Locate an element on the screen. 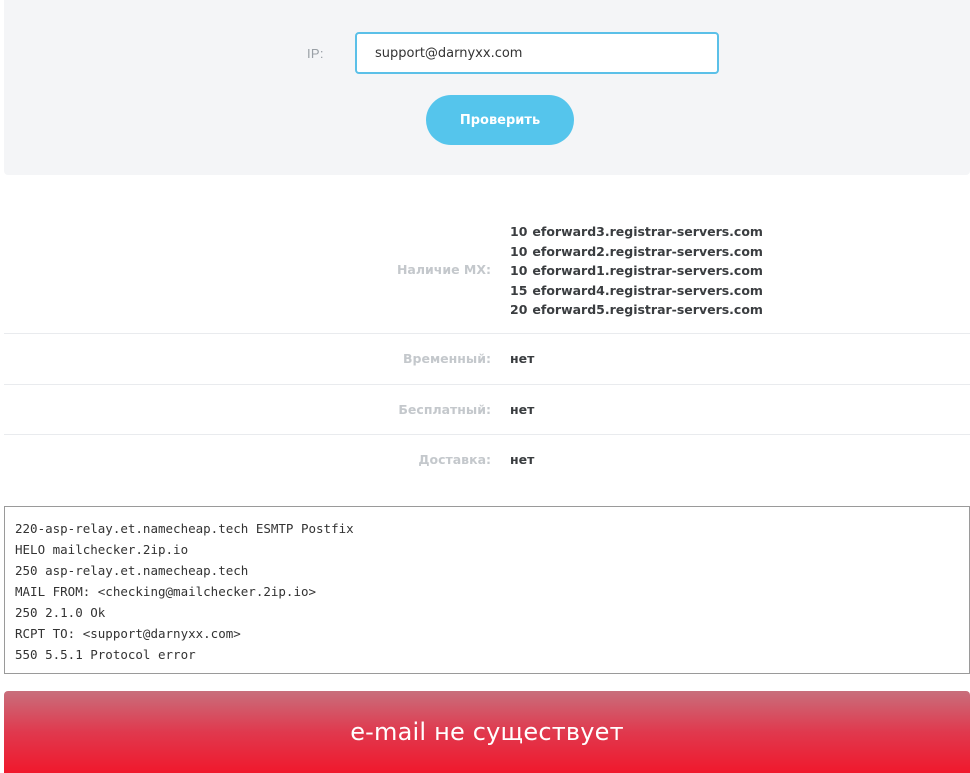 The width and height of the screenshot is (970, 773). temporary-label: Временный: is located at coordinates (447, 358).